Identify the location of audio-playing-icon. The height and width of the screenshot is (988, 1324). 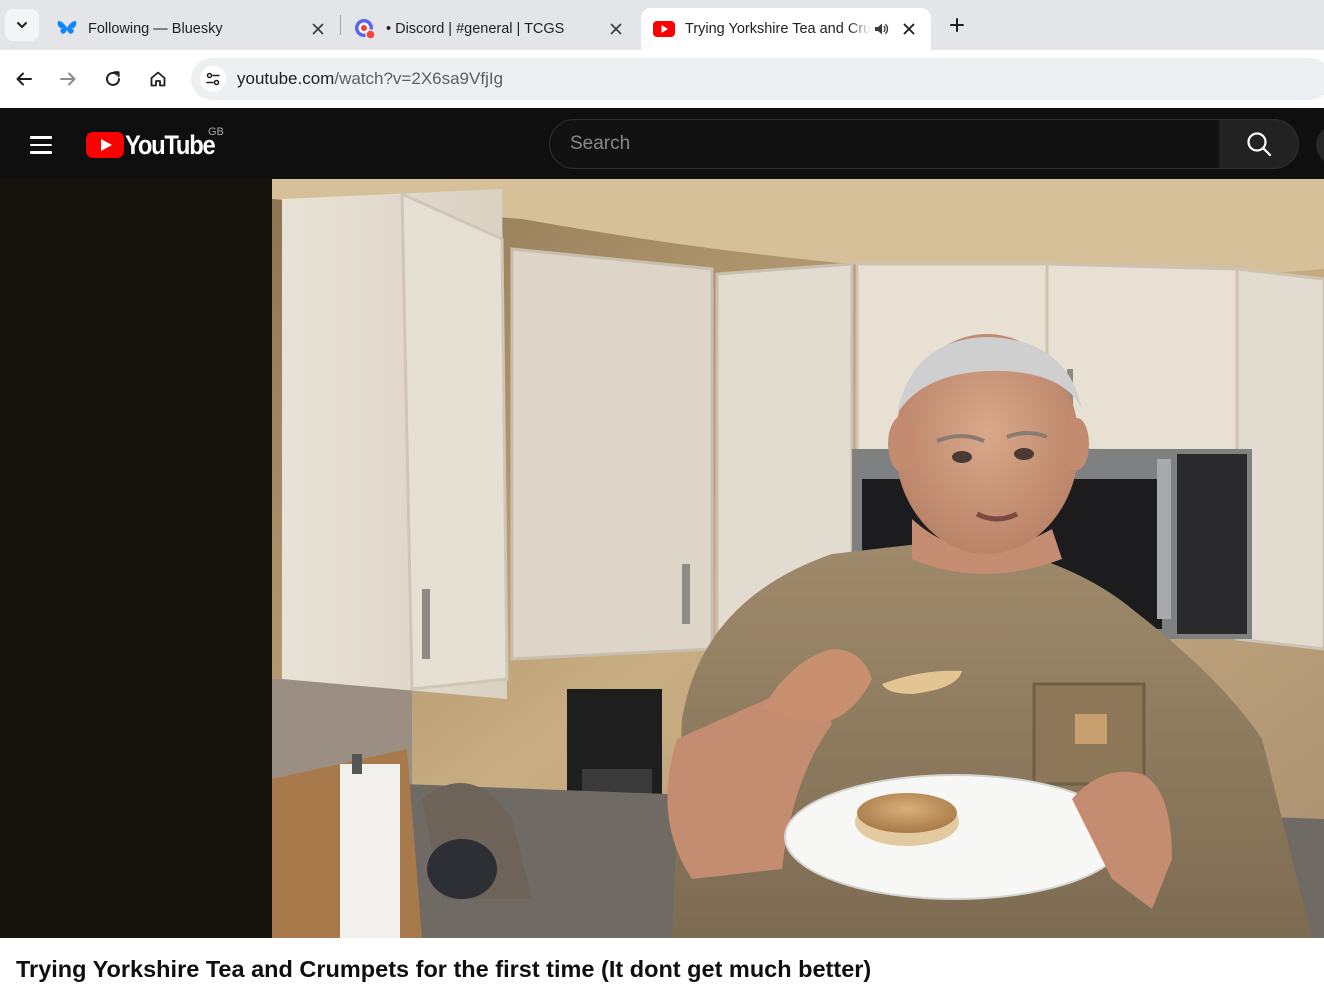
(881, 29).